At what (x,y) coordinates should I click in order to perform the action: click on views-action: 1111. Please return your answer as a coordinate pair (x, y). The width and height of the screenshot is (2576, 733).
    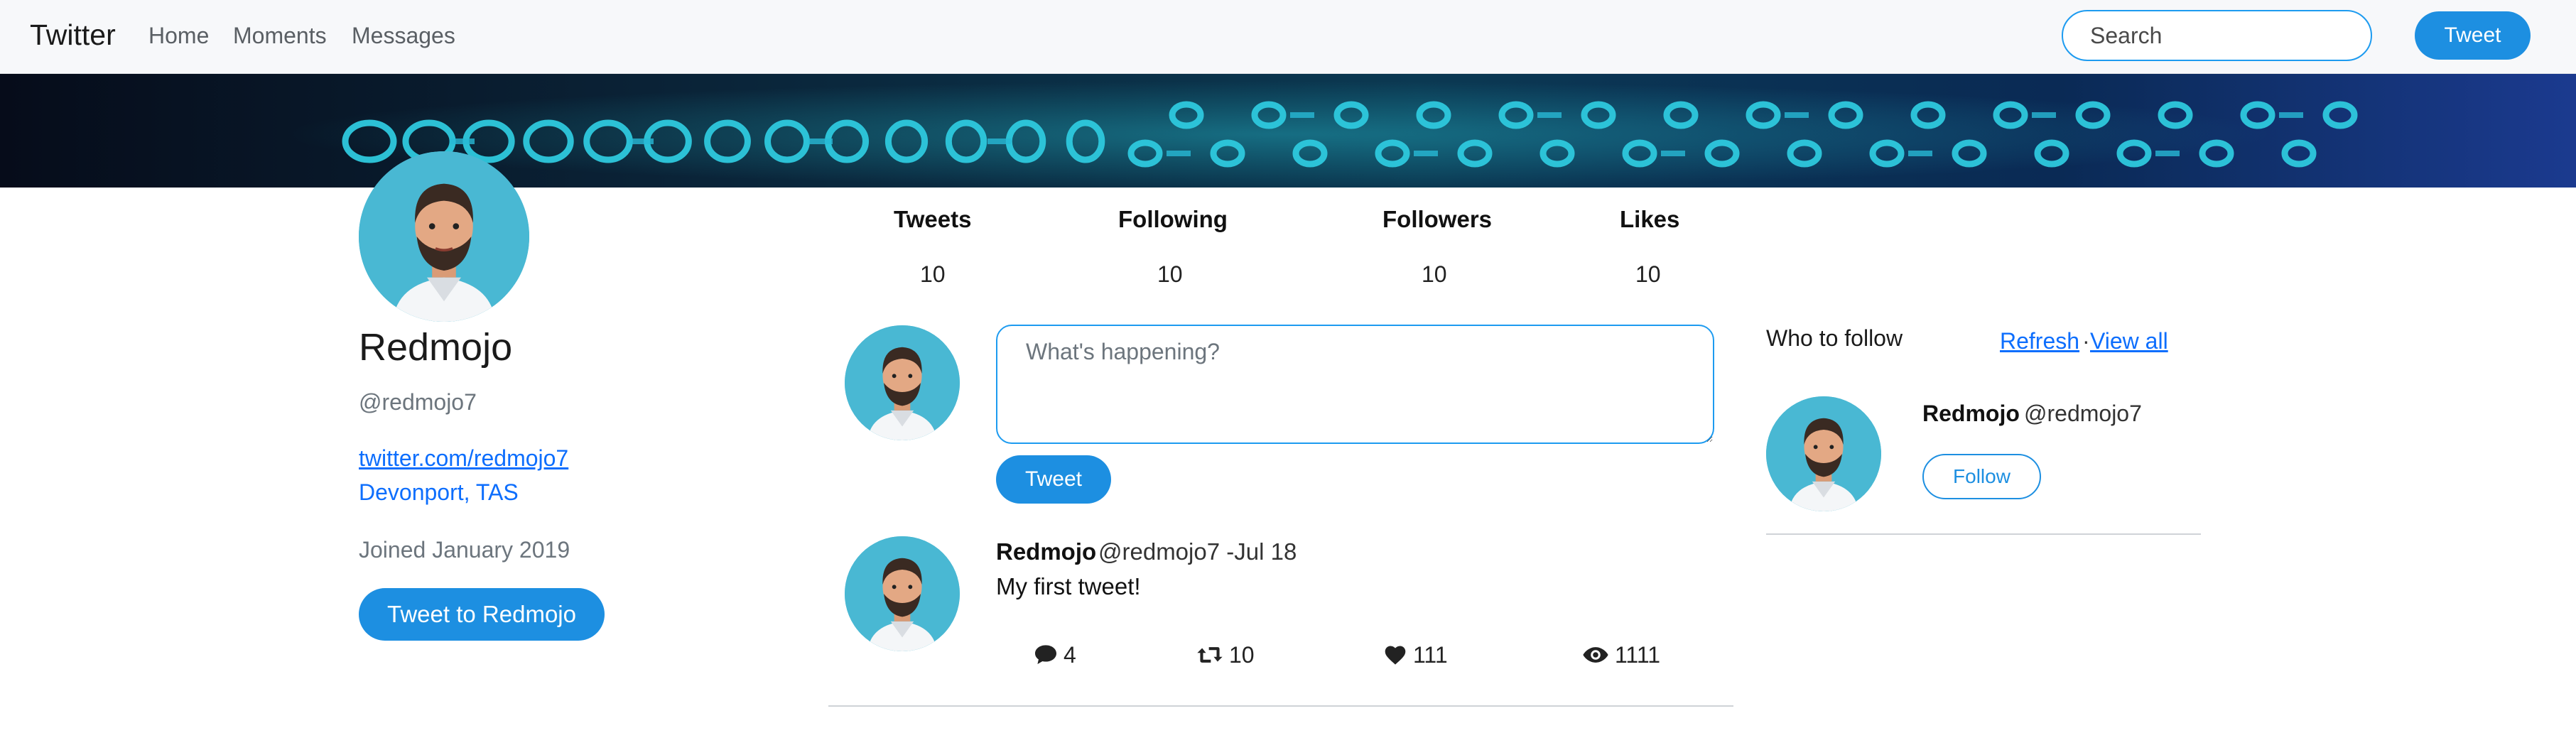
    Looking at the image, I should click on (1621, 655).